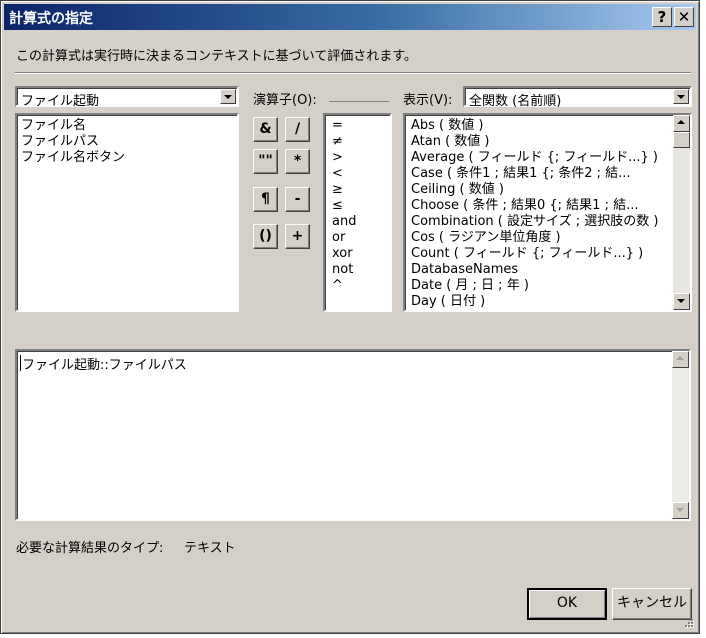 The image size is (706, 638). Describe the element at coordinates (688, 622) in the screenshot. I see `resize-grip-icon` at that location.